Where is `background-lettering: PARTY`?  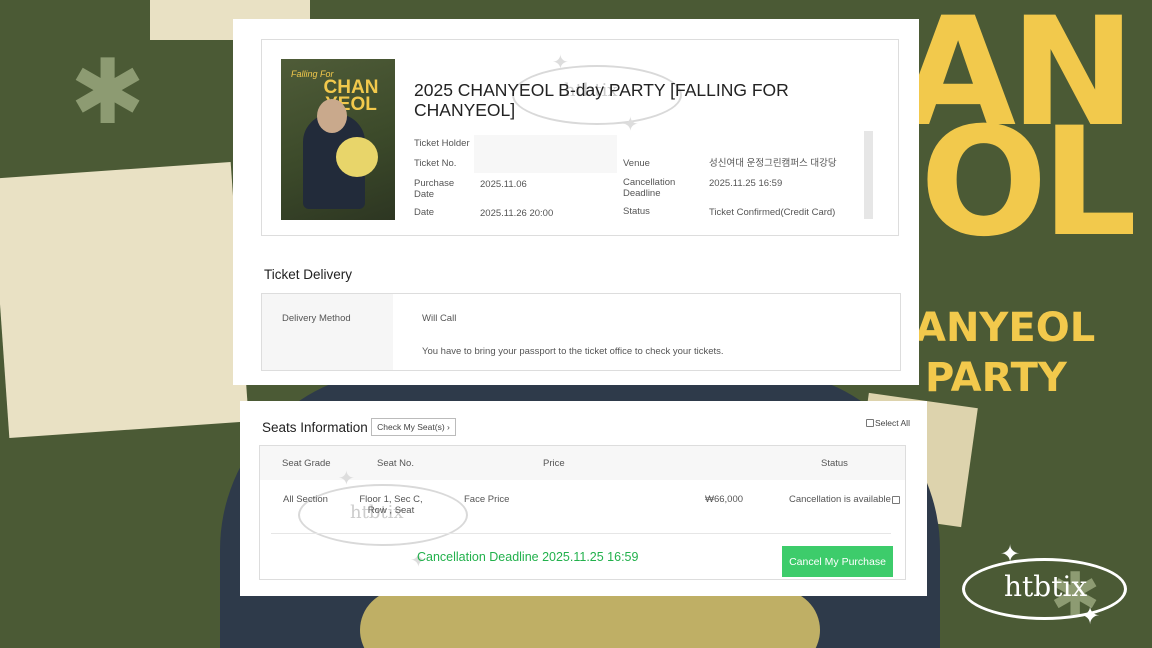 background-lettering: PARTY is located at coordinates (996, 378).